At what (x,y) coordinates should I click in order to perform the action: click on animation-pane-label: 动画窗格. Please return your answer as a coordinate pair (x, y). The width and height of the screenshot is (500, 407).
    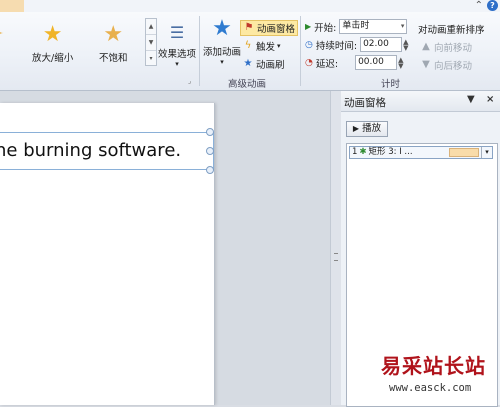
    Looking at the image, I should click on (276, 29).